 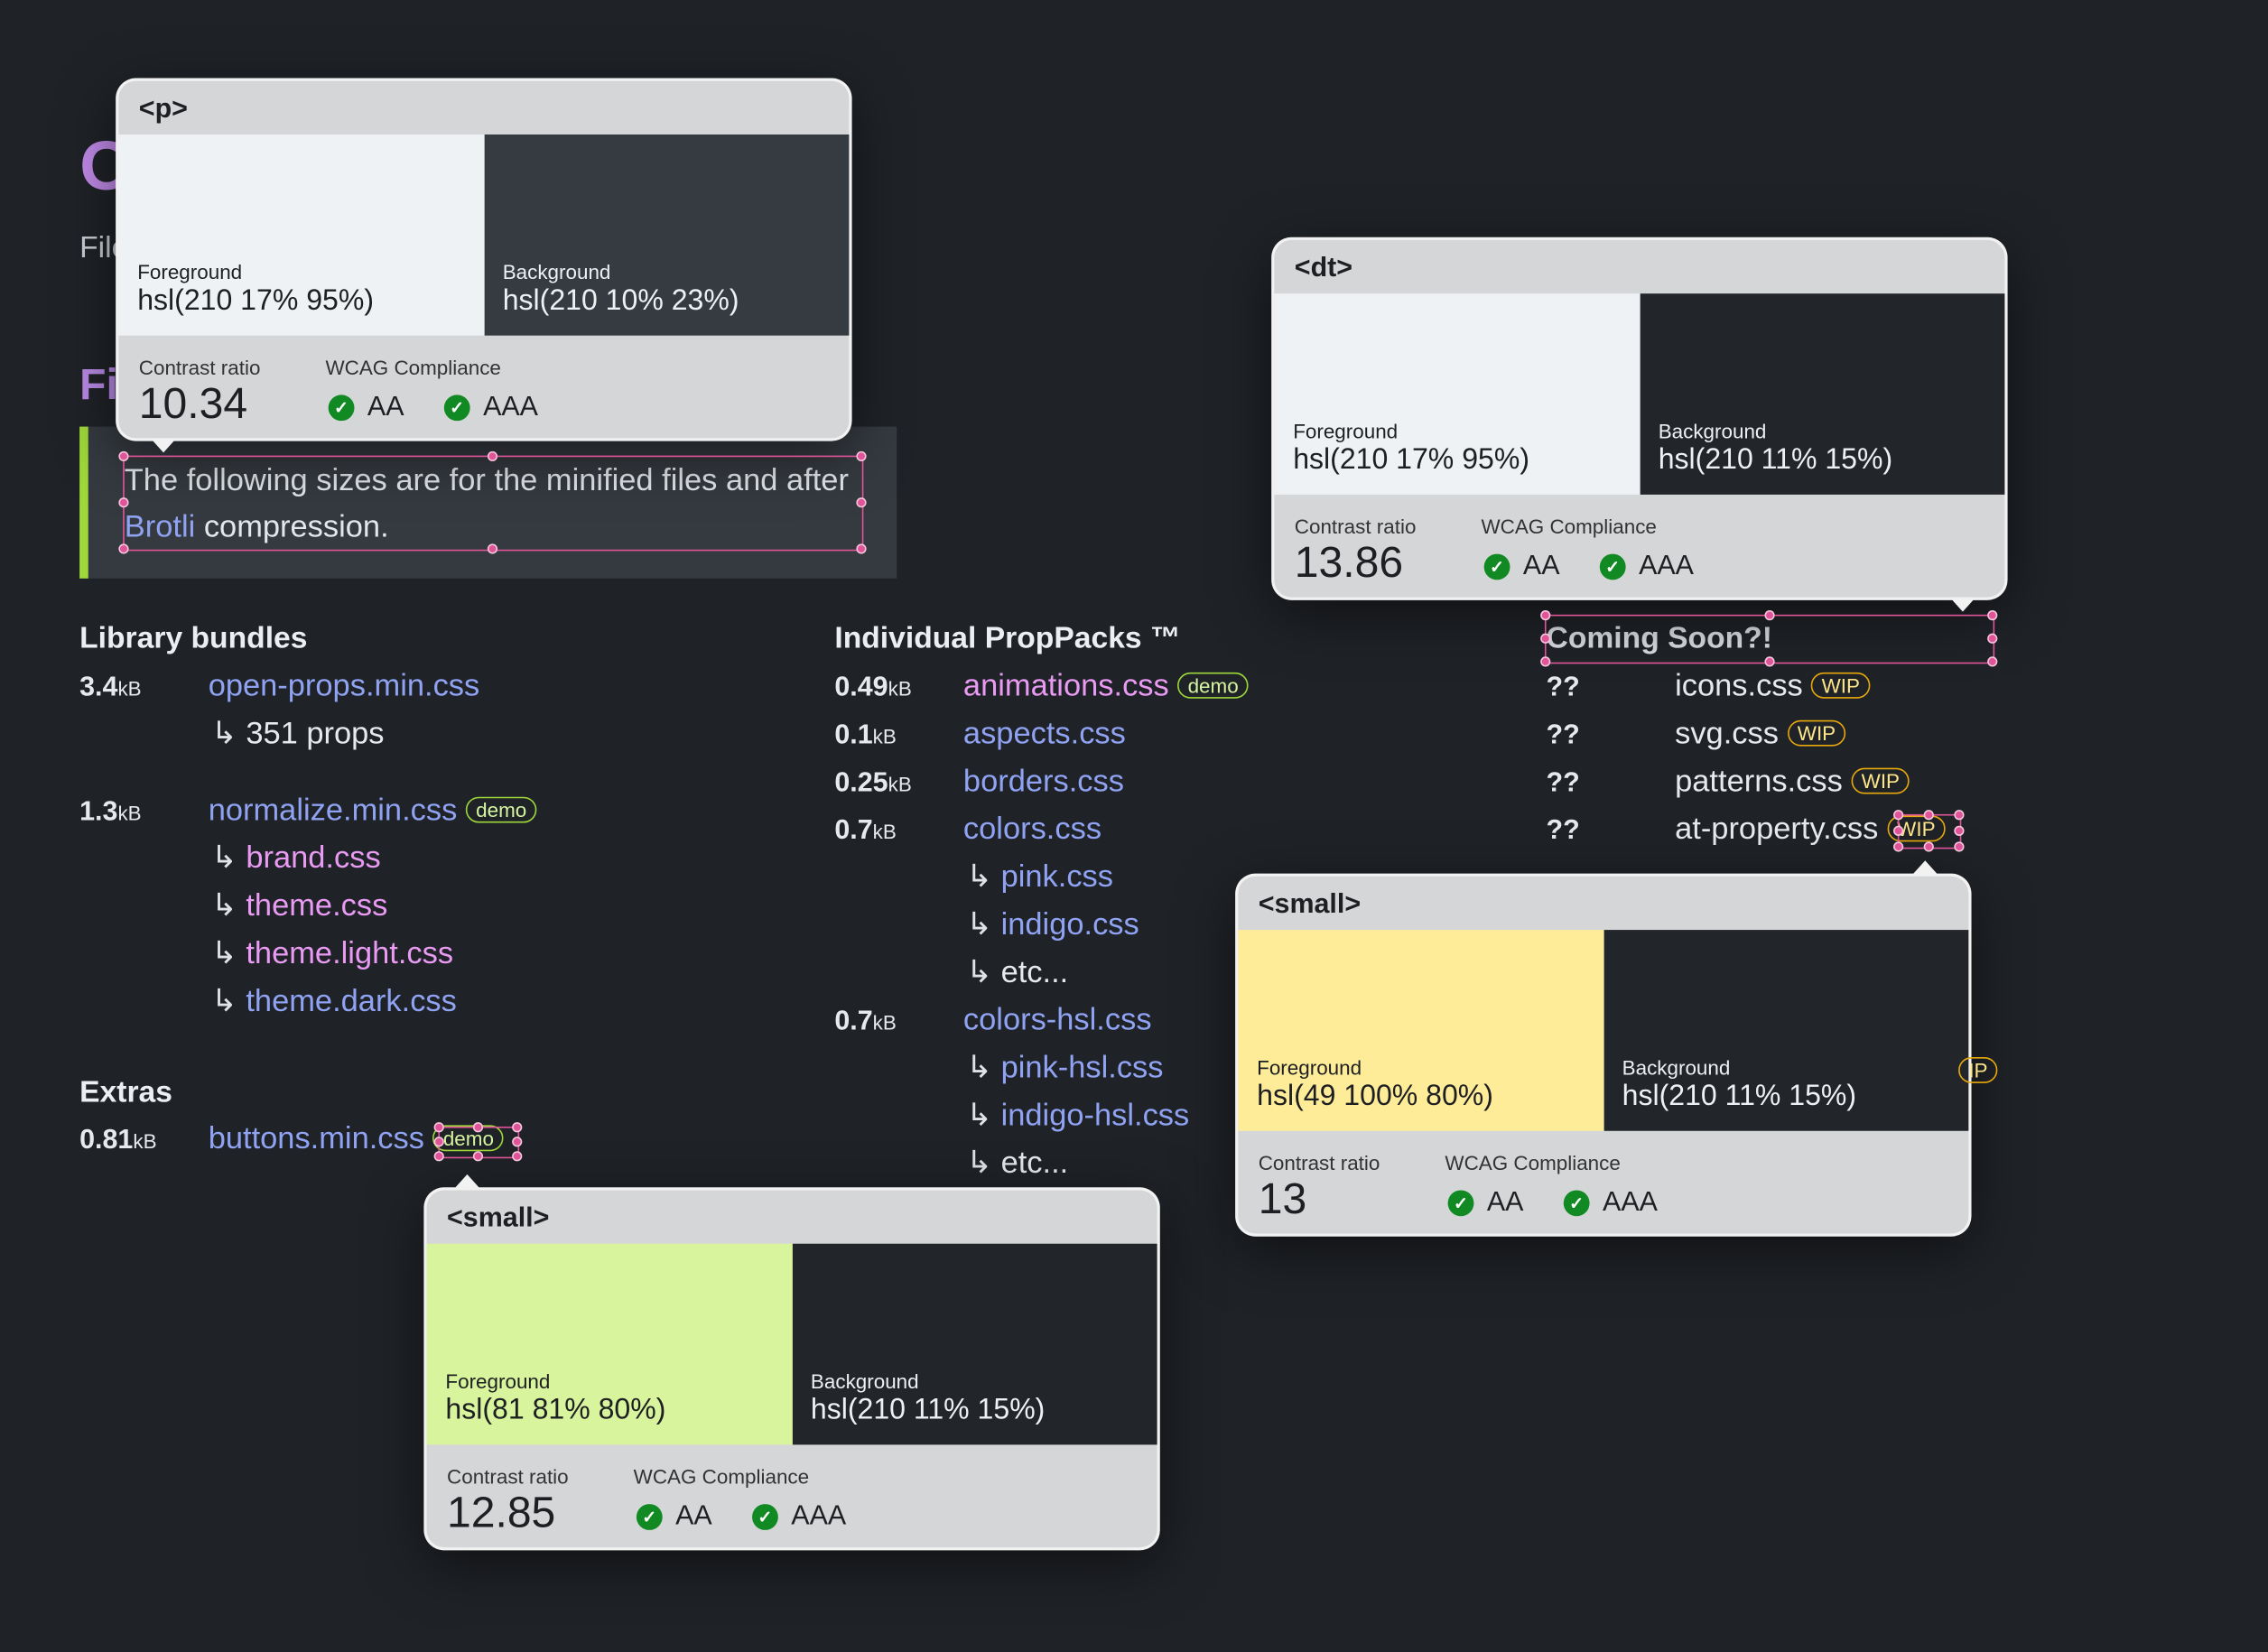 I want to click on file-size: 0.7kB, so click(x=865, y=1022).